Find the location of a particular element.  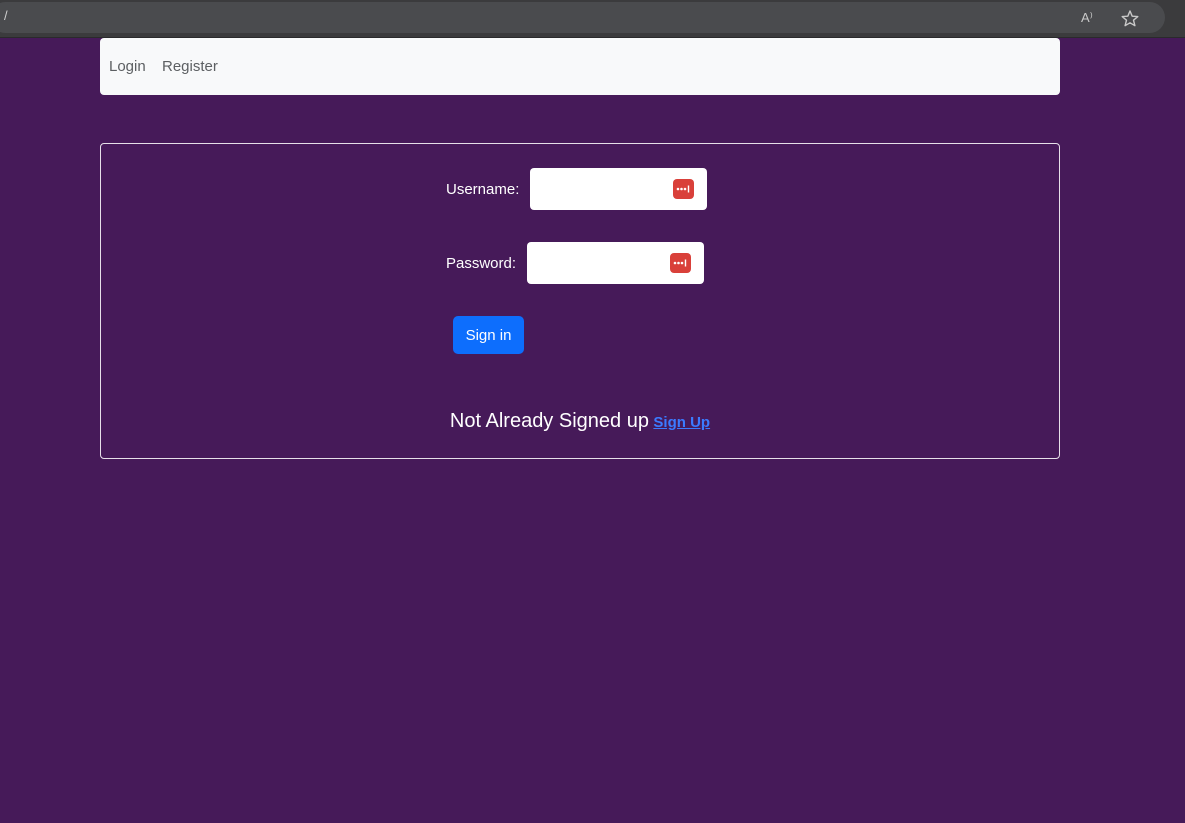

username-label: Username: is located at coordinates (483, 189).